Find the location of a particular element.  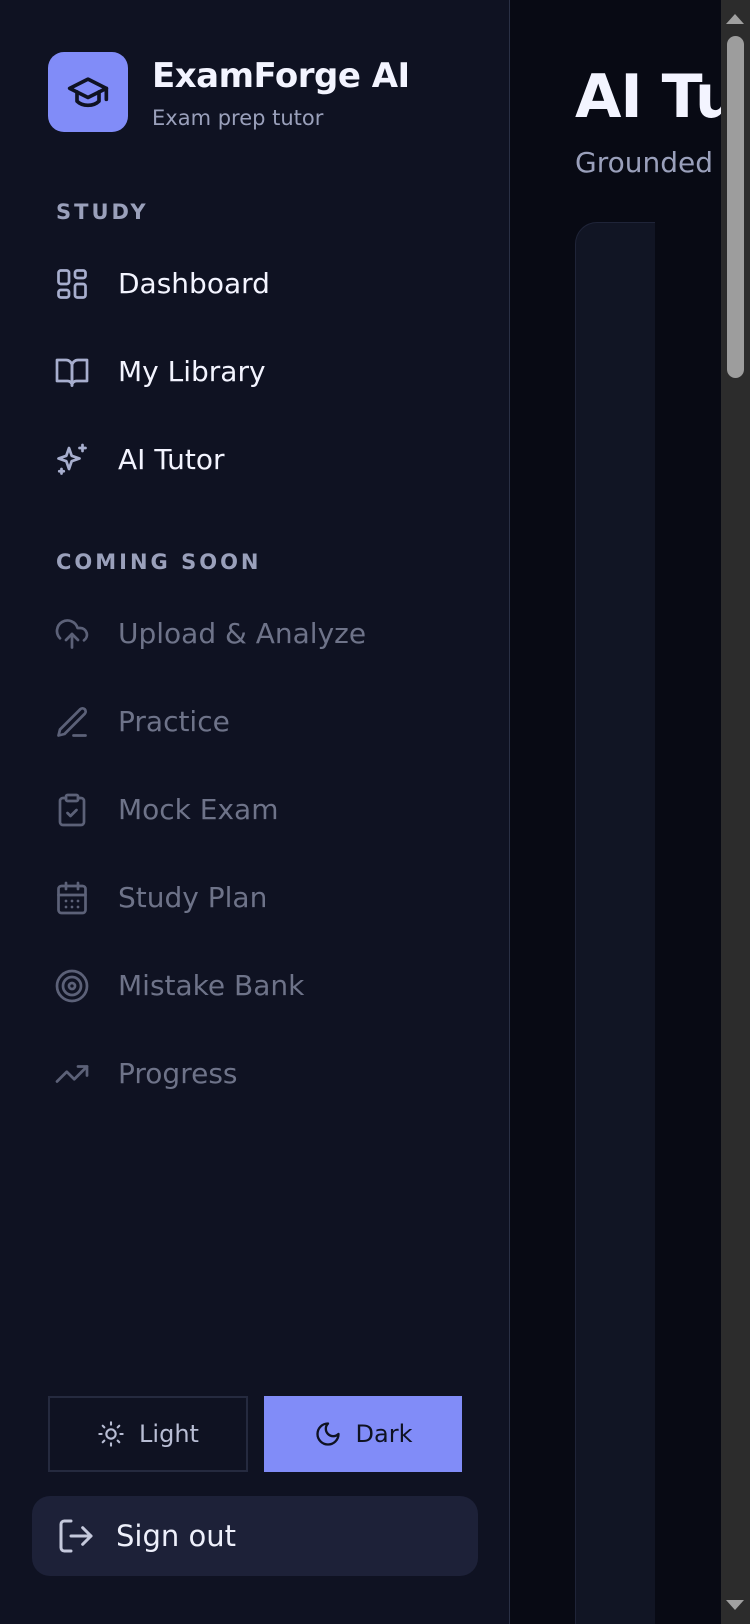

nav-label: Study Plan is located at coordinates (193, 897).